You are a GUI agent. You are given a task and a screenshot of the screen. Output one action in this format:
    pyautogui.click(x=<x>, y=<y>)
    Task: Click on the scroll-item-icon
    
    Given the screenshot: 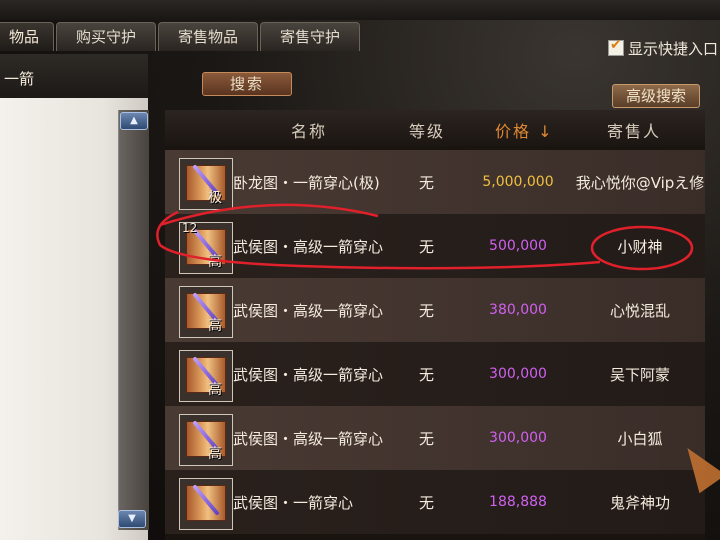 What is the action you would take?
    pyautogui.click(x=206, y=504)
    